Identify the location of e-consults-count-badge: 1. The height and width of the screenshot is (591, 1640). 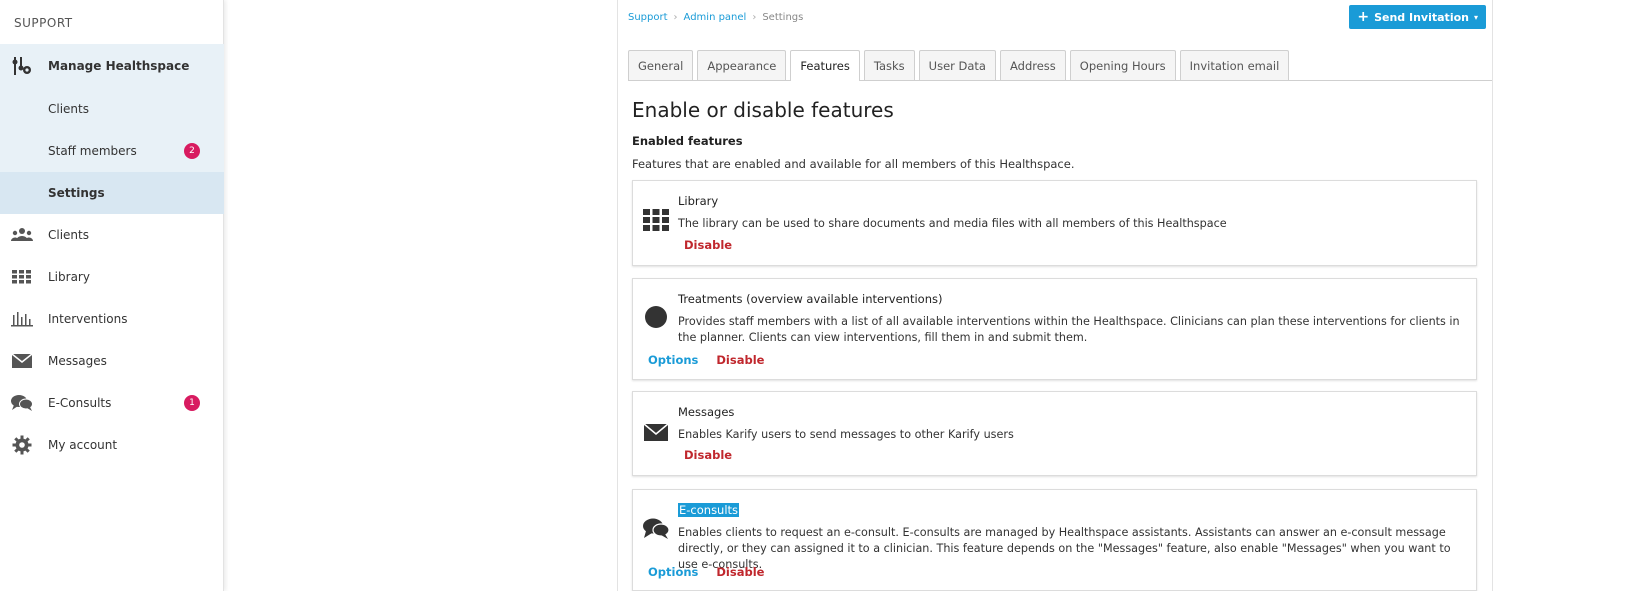
(192, 403).